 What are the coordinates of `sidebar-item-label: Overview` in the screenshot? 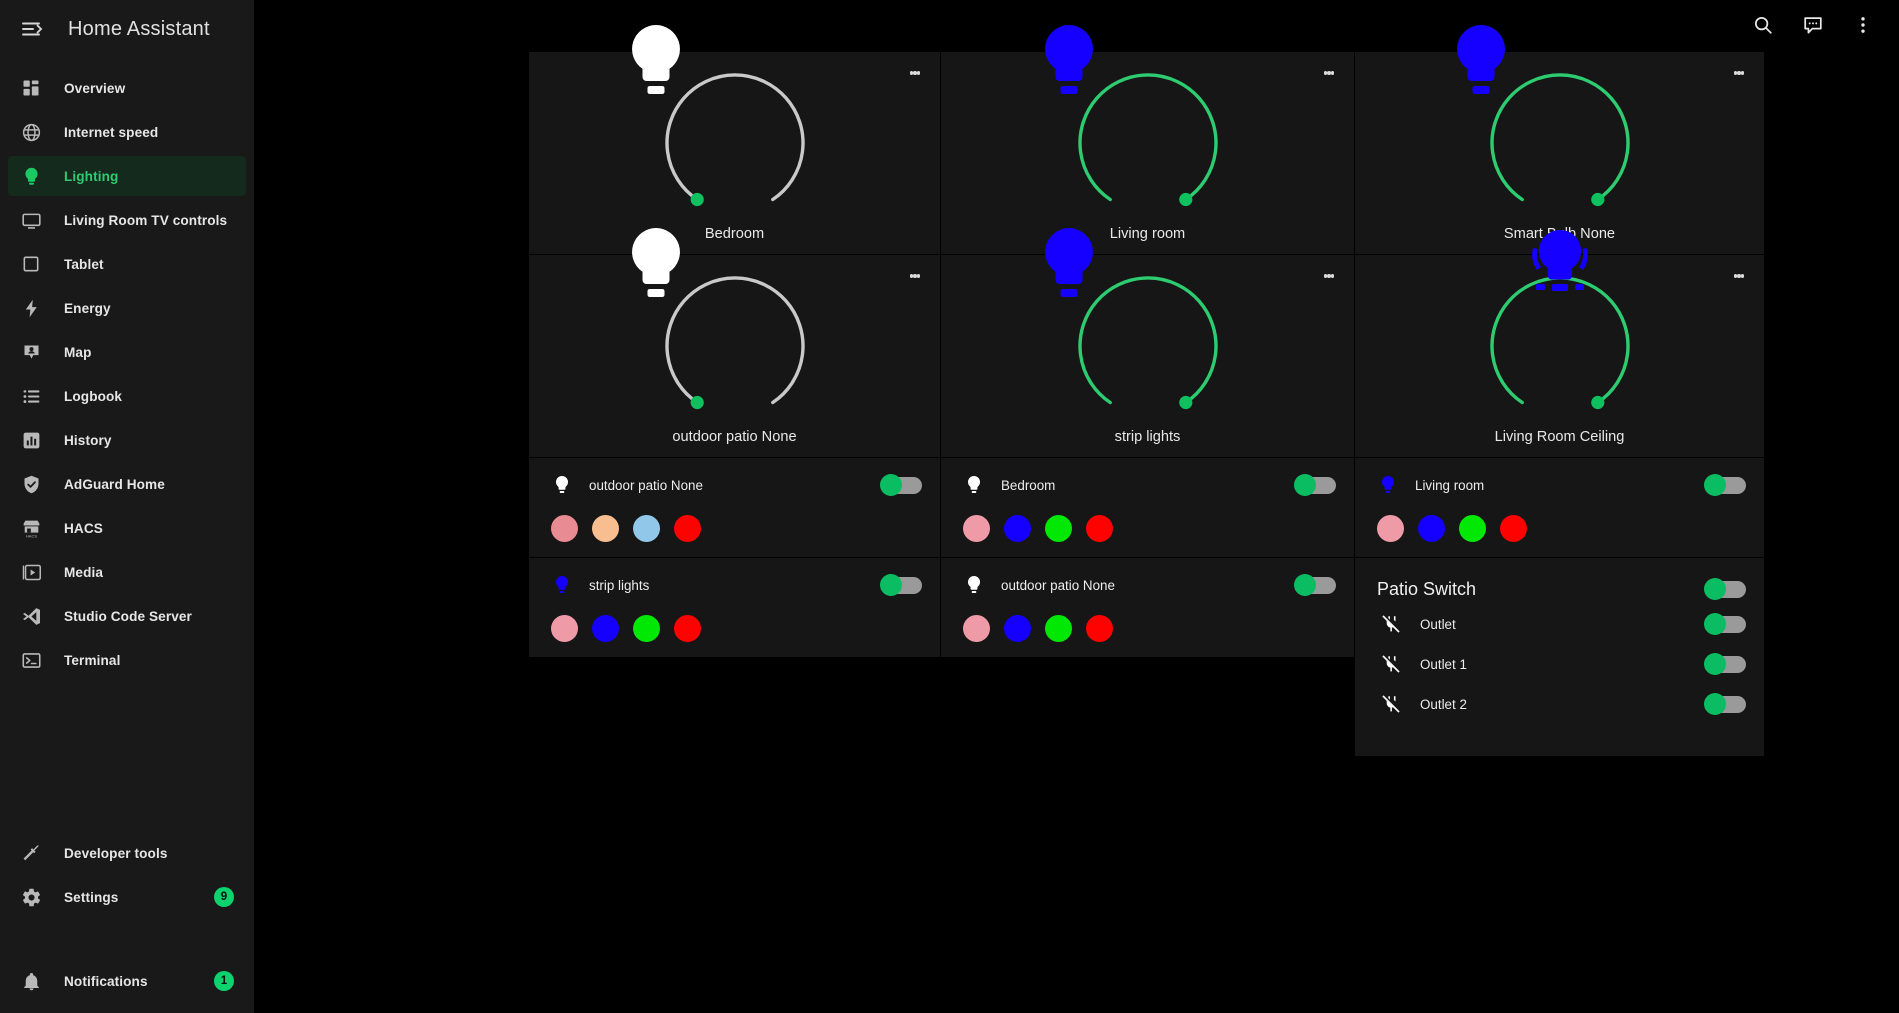 It's located at (95, 88).